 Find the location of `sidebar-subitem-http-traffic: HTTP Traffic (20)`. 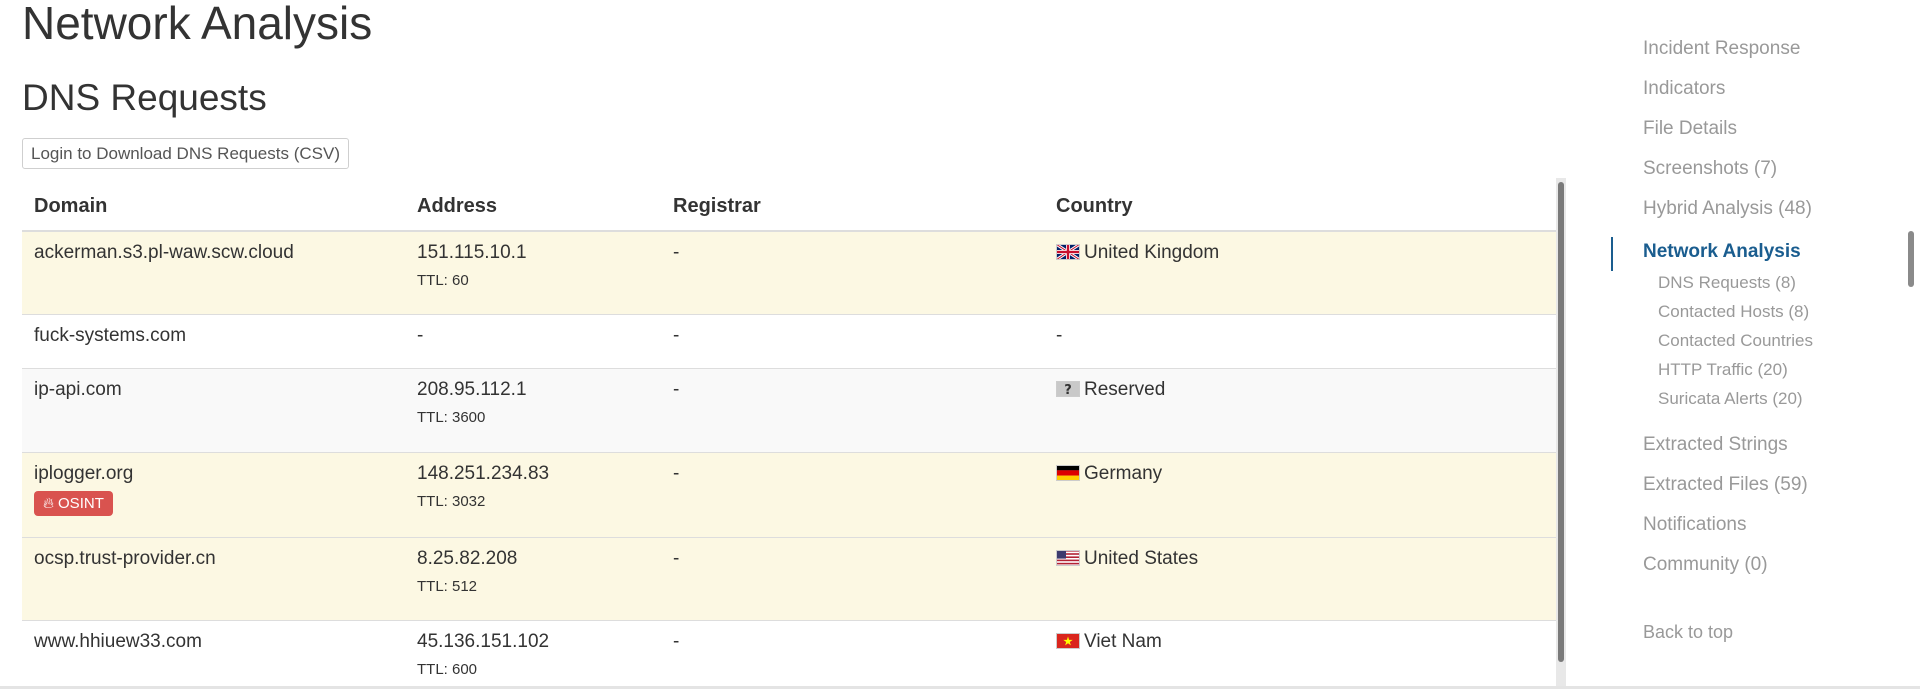

sidebar-subitem-http-traffic: HTTP Traffic (20) is located at coordinates (1761, 372).